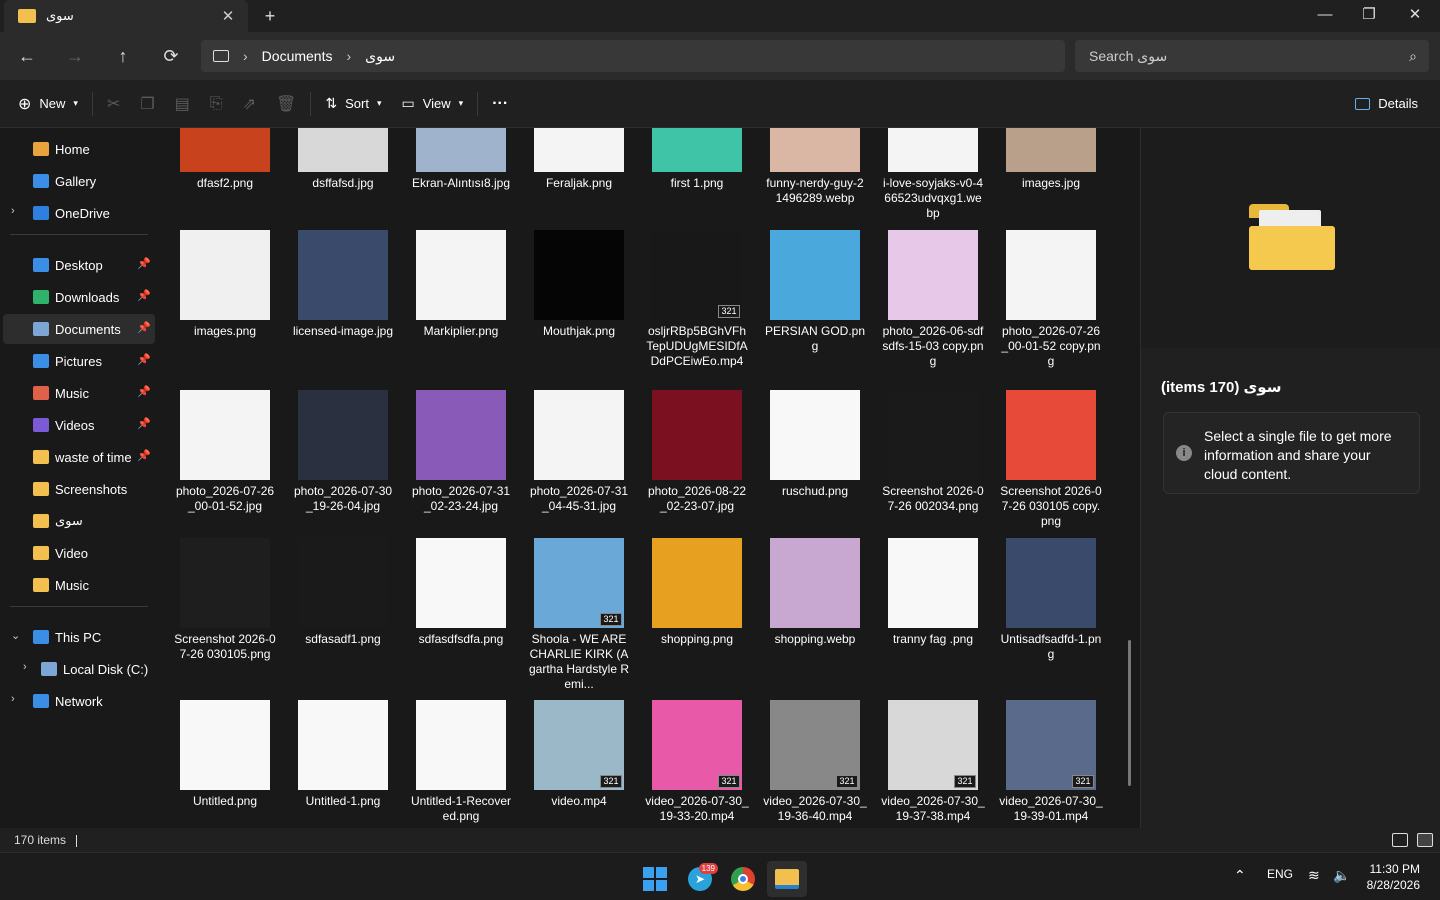  Describe the element at coordinates (216, 104) in the screenshot. I see `rename-button: ⎘` at that location.